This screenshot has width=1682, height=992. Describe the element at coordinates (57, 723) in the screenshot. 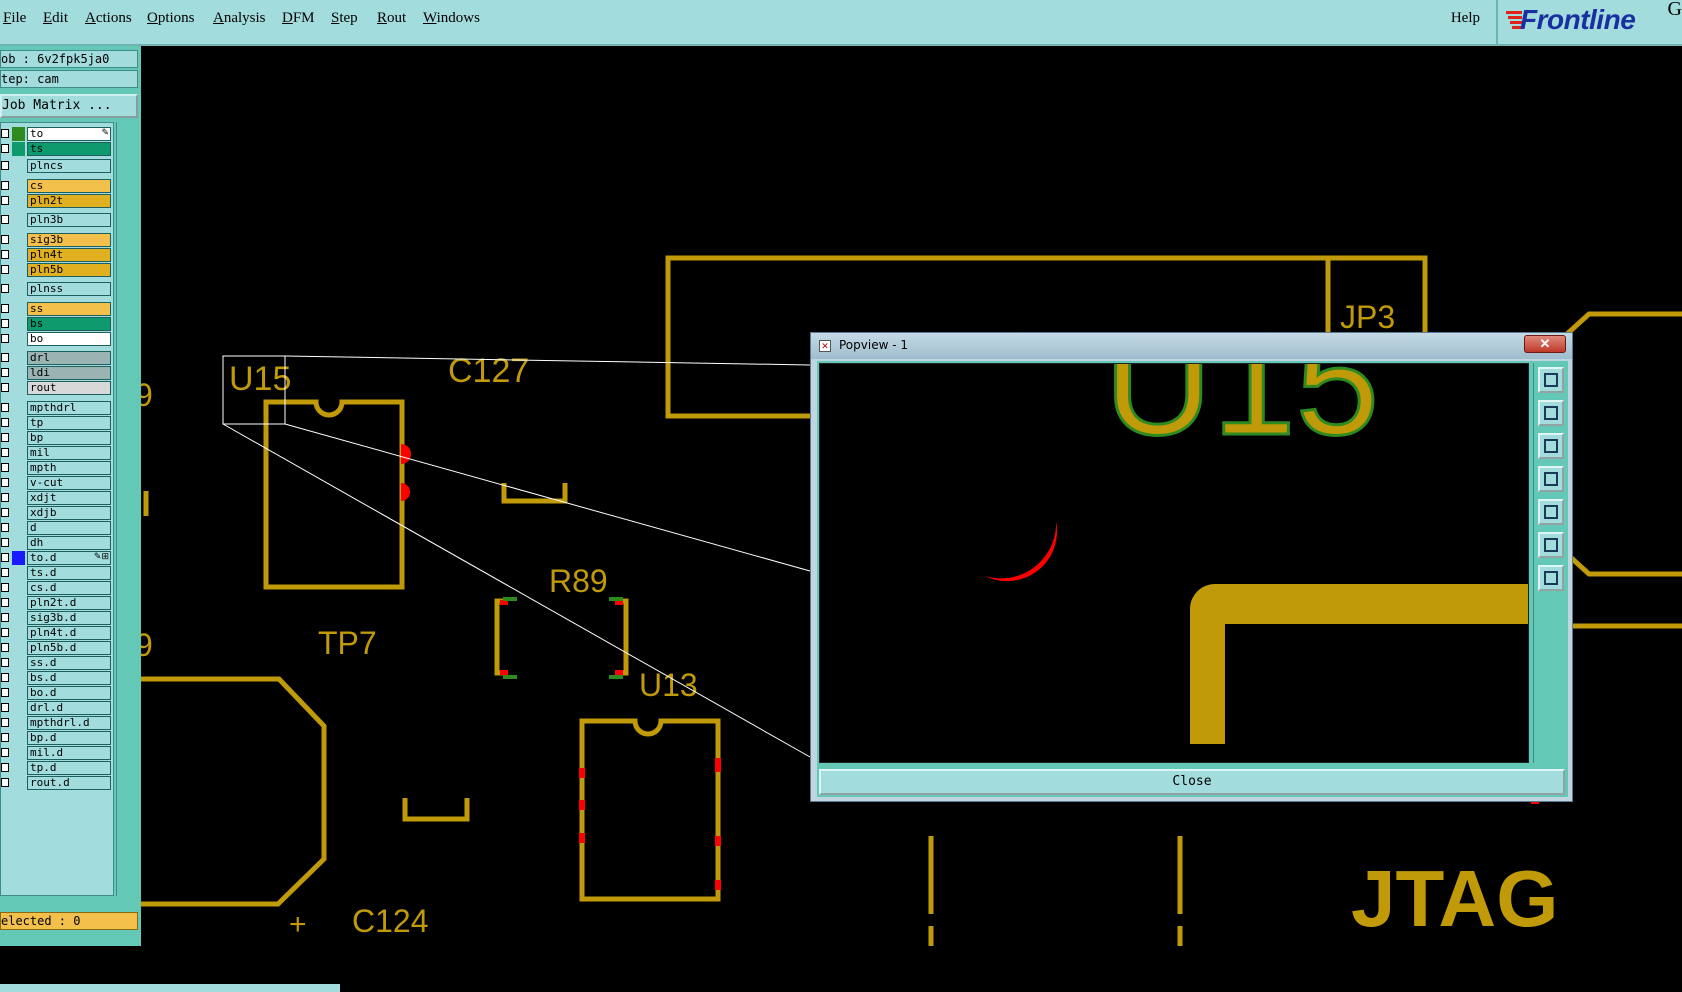

I see `layer-row: mpthdrl.d` at that location.